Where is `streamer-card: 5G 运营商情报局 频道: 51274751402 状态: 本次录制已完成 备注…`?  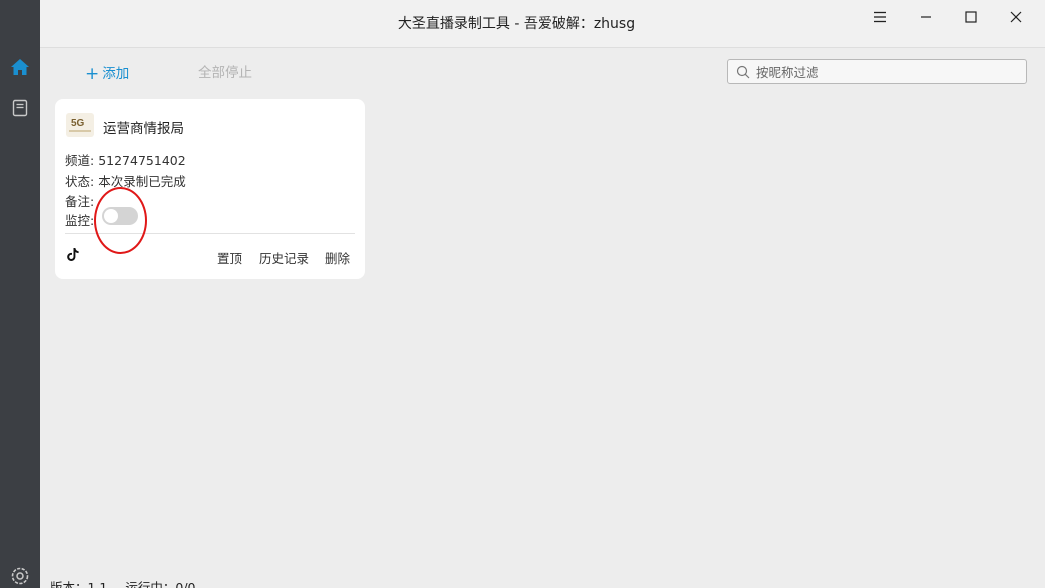 streamer-card: 5G 运营商情报局 频道: 51274751402 状态: 本次录制已完成 备注… is located at coordinates (210, 189).